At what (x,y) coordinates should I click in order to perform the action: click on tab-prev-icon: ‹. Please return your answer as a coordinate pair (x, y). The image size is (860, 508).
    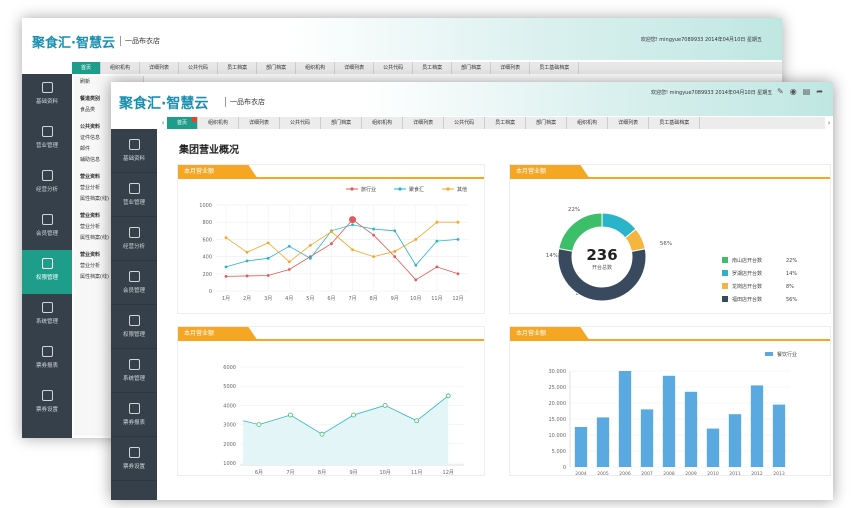
    Looking at the image, I should click on (163, 123).